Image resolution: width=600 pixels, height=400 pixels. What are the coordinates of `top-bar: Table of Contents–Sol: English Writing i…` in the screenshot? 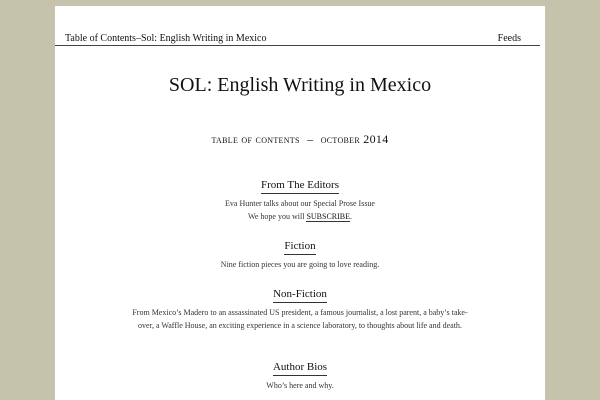 It's located at (300, 26).